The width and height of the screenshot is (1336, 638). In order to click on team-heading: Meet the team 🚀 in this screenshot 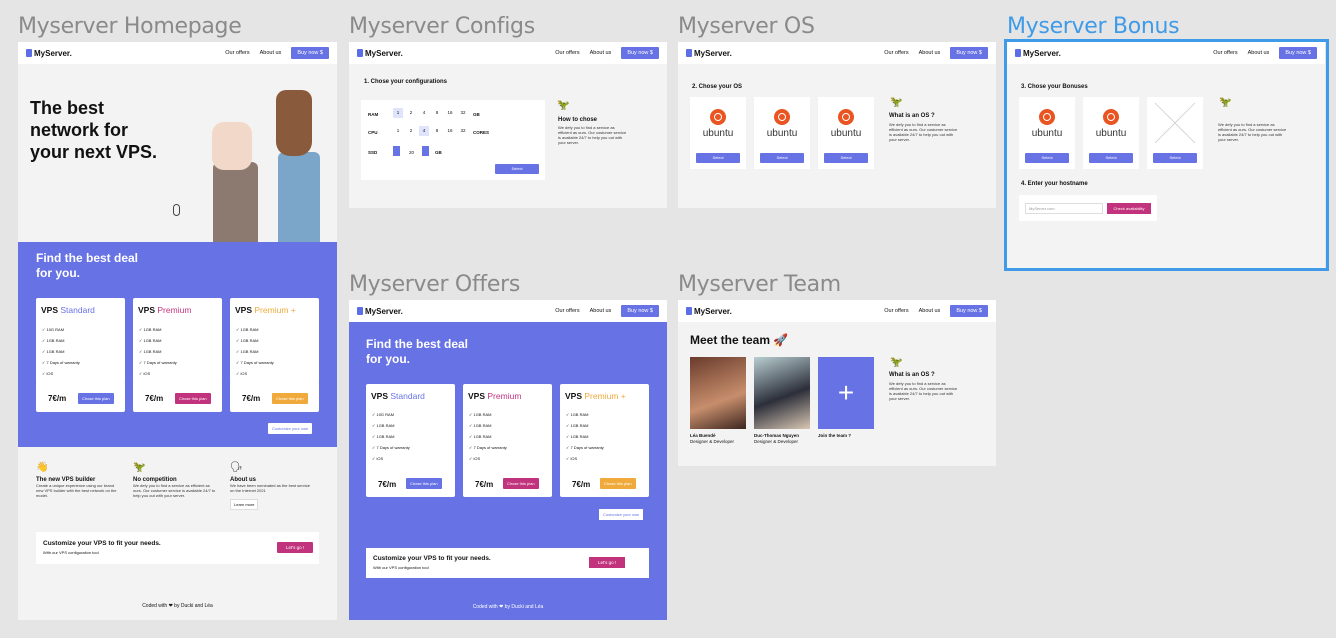, I will do `click(739, 340)`.